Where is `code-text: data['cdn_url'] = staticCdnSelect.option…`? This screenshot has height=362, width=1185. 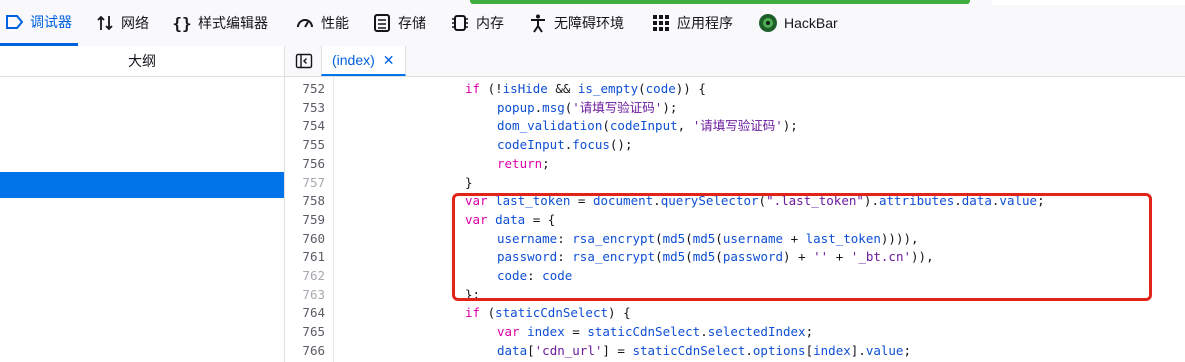 code-text: data['cdn_url'] = staticCdnSelect.option… is located at coordinates (704, 350).